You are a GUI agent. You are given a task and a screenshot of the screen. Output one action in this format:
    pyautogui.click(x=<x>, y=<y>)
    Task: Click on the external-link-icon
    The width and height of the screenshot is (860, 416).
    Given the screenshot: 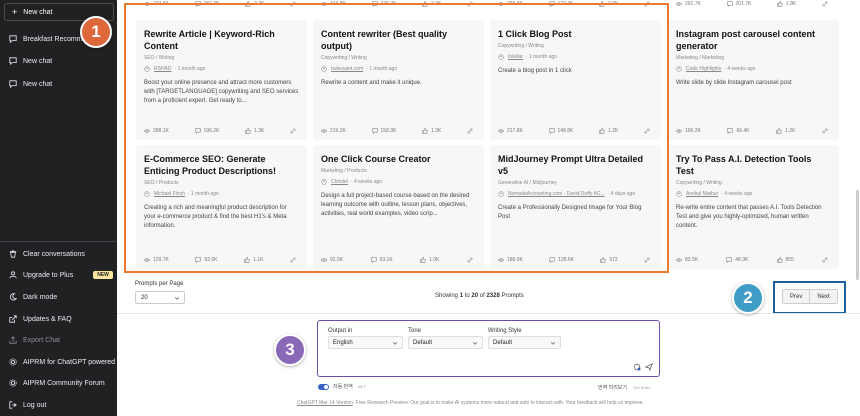 What is the action you would take?
    pyautogui.click(x=13, y=319)
    